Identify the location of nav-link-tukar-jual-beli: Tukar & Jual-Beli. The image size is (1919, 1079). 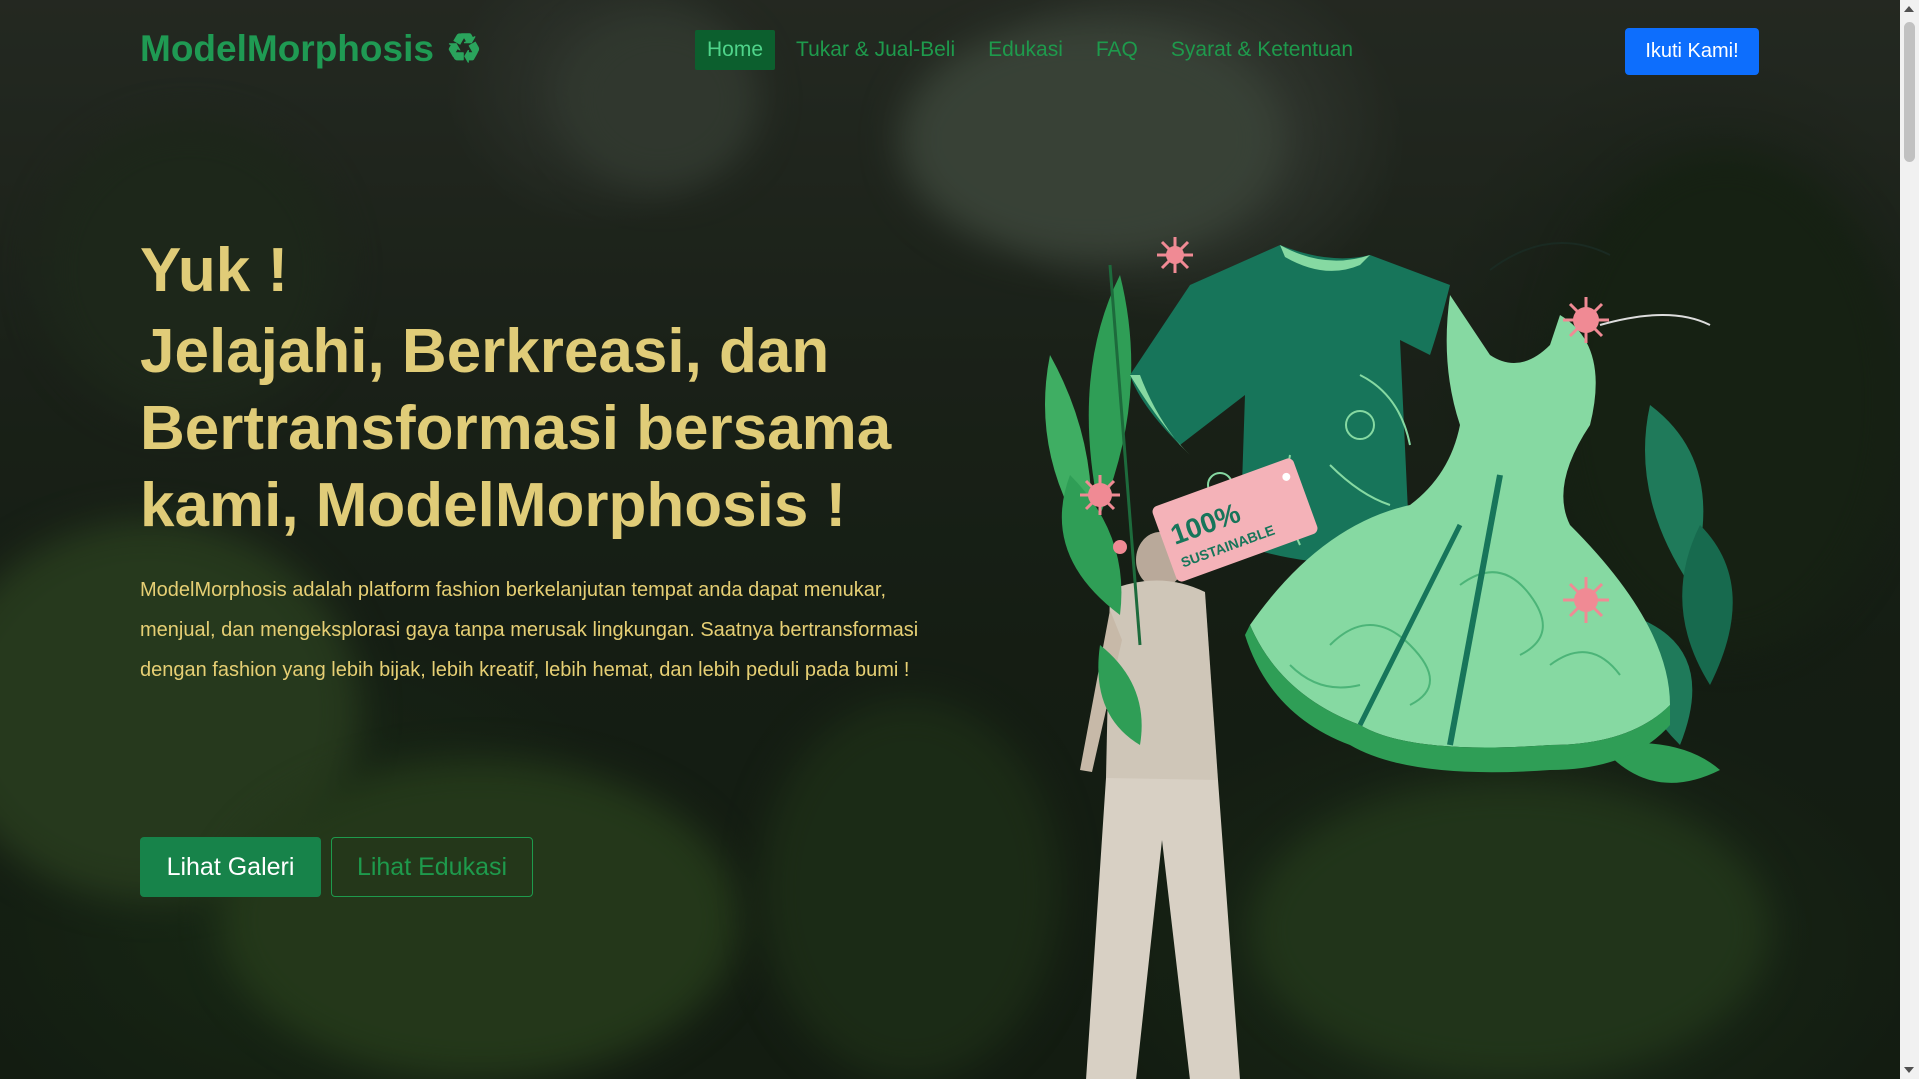
(875, 50).